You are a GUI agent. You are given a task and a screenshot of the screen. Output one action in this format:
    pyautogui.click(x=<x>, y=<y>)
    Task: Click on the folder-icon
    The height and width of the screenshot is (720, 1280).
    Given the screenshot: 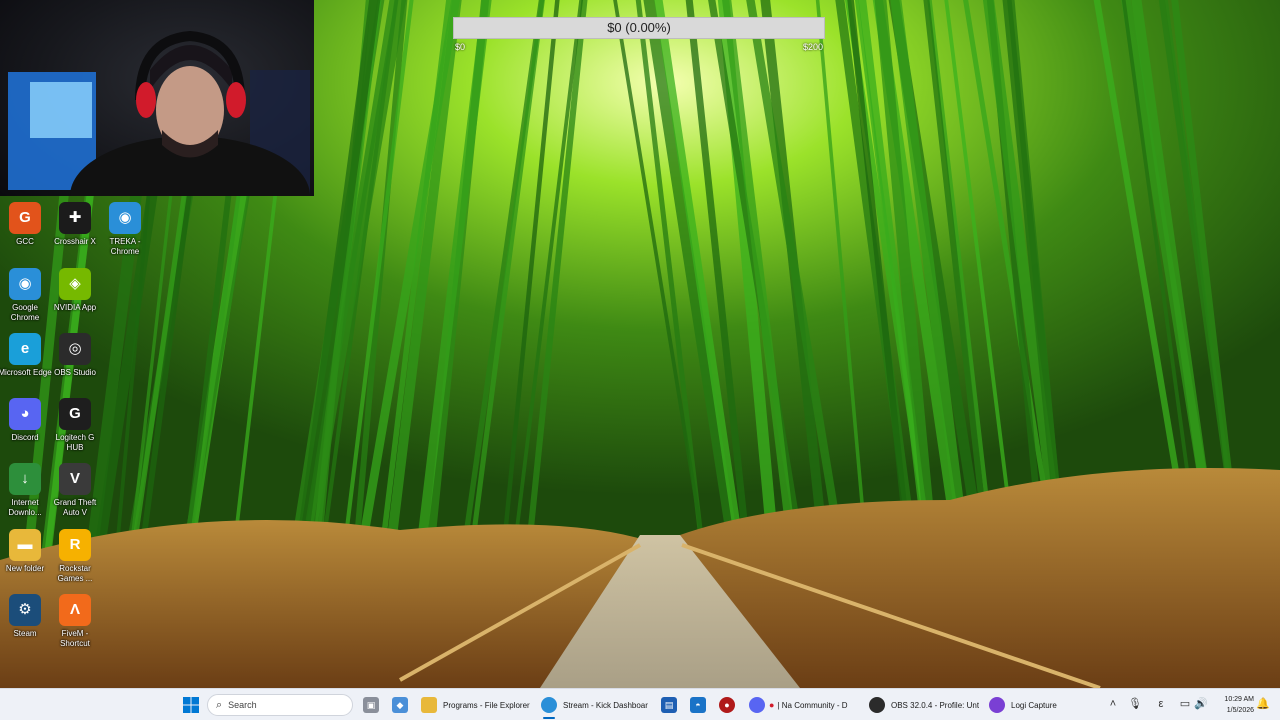 What is the action you would take?
    pyautogui.click(x=429, y=705)
    